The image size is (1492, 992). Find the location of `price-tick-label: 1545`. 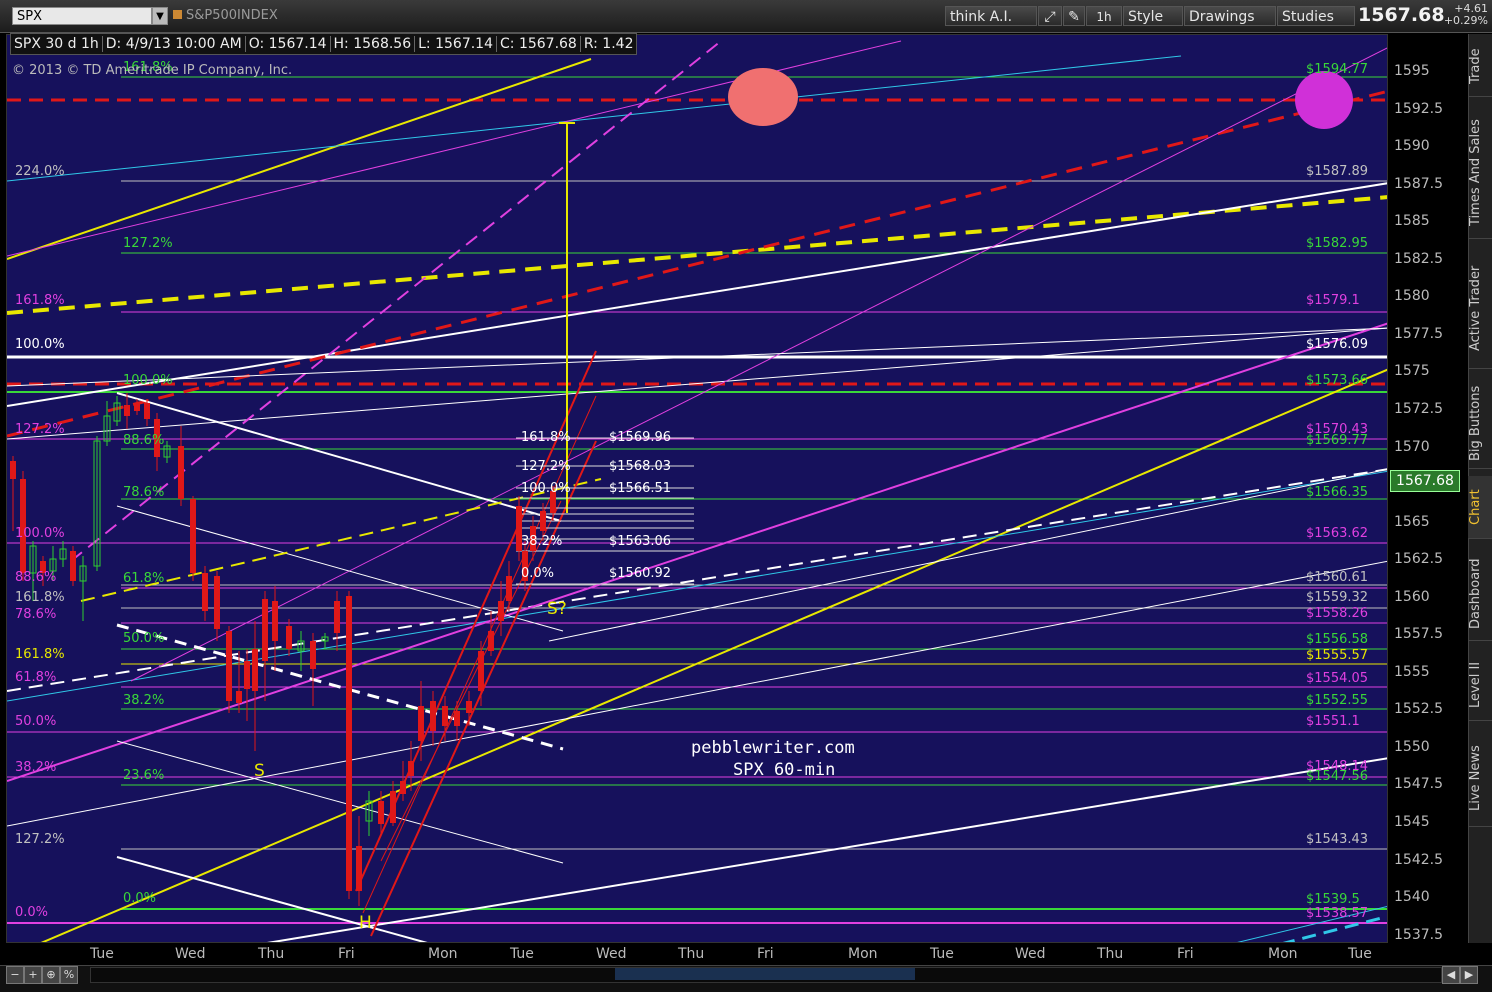

price-tick-label: 1545 is located at coordinates (1412, 822).